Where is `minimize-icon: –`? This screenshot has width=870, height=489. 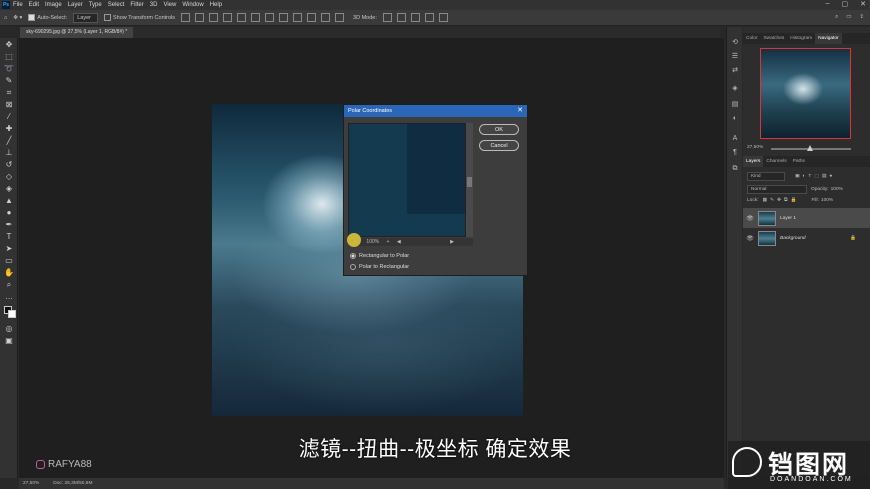
minimize-icon: – is located at coordinates (828, 4).